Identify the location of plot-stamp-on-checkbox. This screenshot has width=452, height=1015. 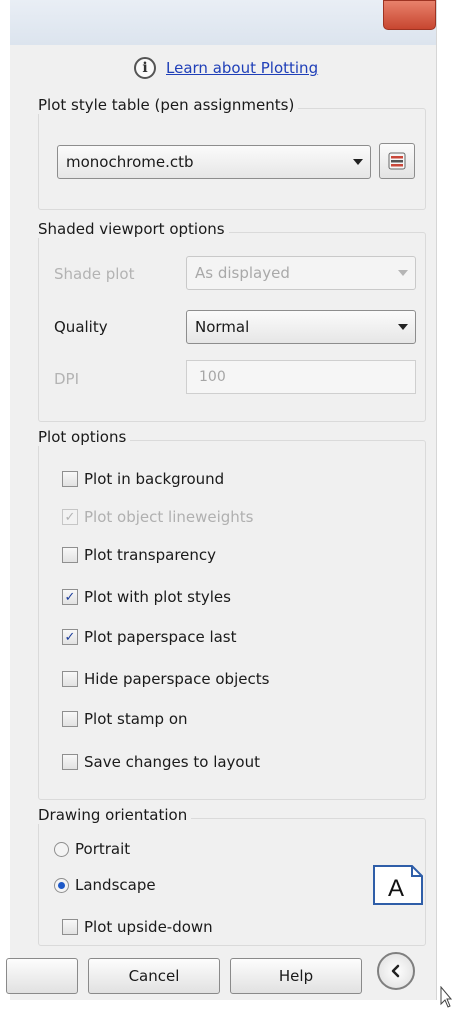
(70, 719).